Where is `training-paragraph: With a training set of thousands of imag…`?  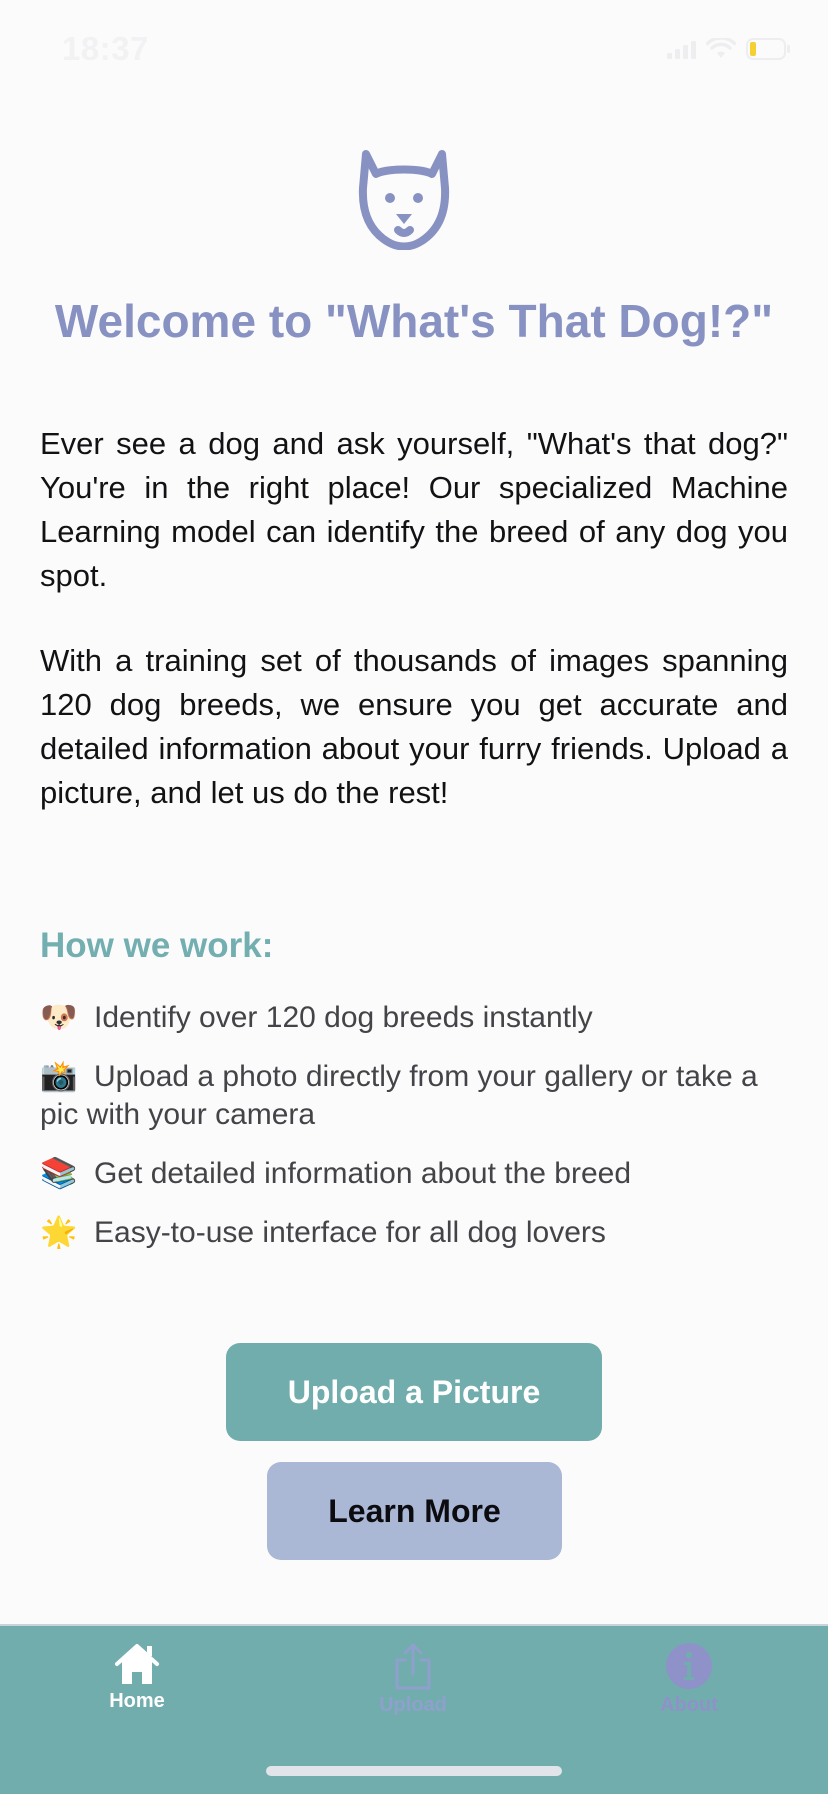 training-paragraph: With a training set of thousands of imag… is located at coordinates (414, 726).